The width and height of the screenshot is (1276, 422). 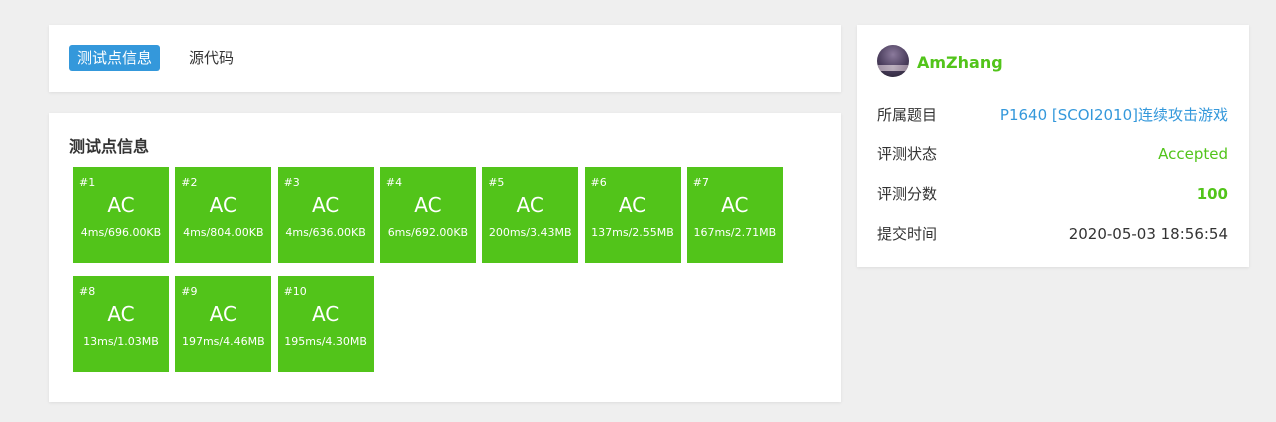 What do you see at coordinates (598, 182) in the screenshot?
I see `test-case-number: #6` at bounding box center [598, 182].